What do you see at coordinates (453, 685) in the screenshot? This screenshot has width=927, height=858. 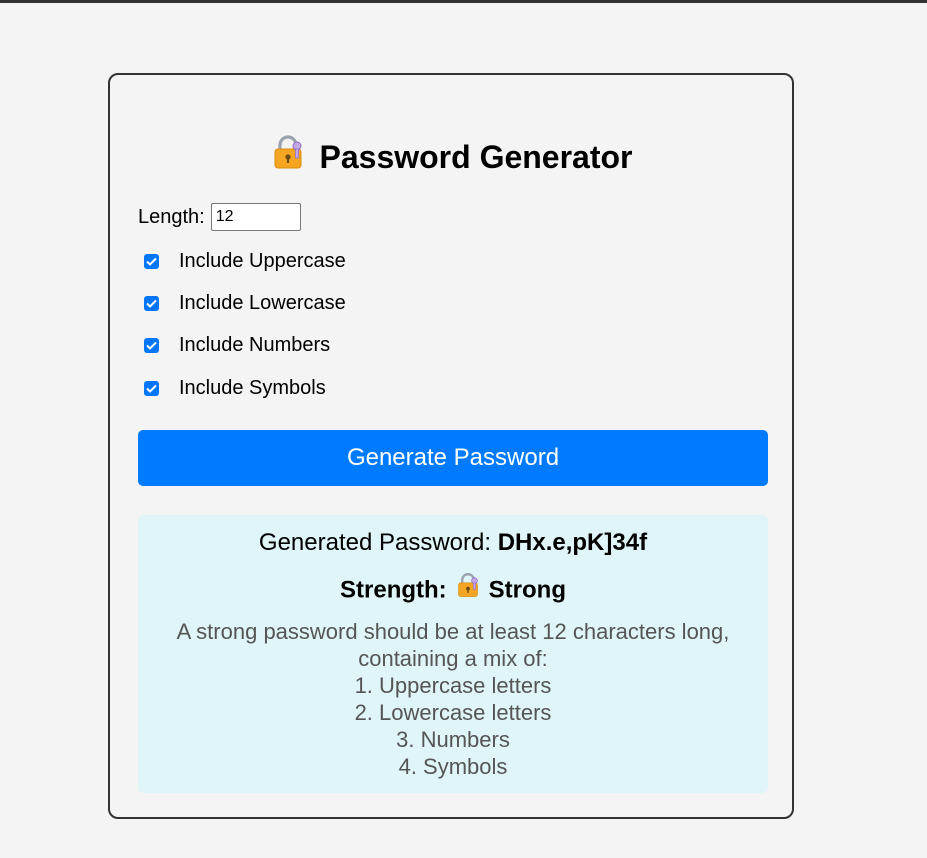 I see `tip-line: 1. Uppercase letters` at bounding box center [453, 685].